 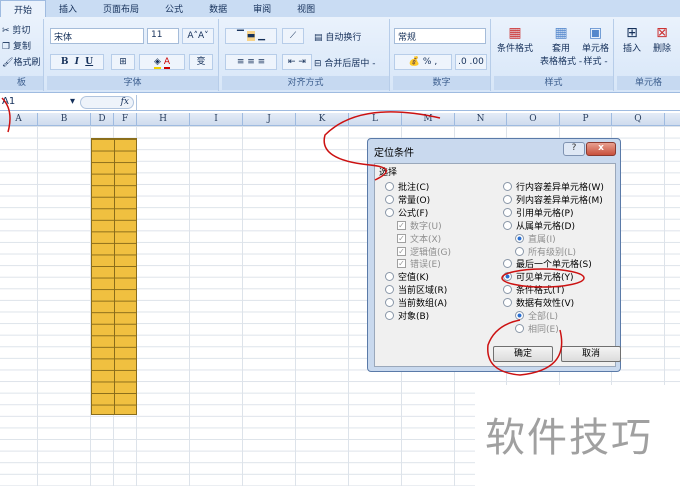 I want to click on annotation-circle-visible-cells, so click(x=543, y=278).